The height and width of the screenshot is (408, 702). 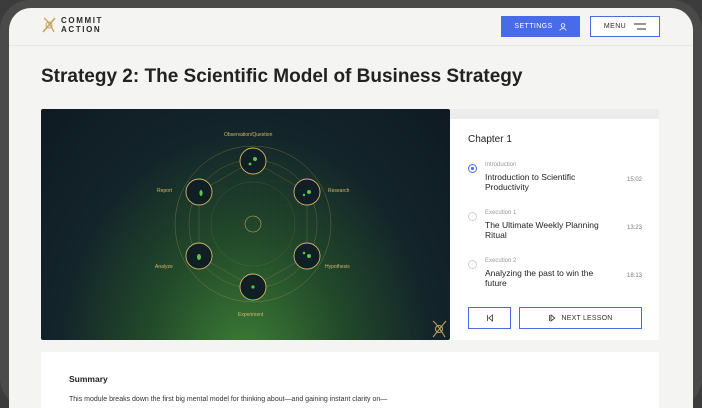 I want to click on lesson-kind: Execution 2, so click(x=501, y=261).